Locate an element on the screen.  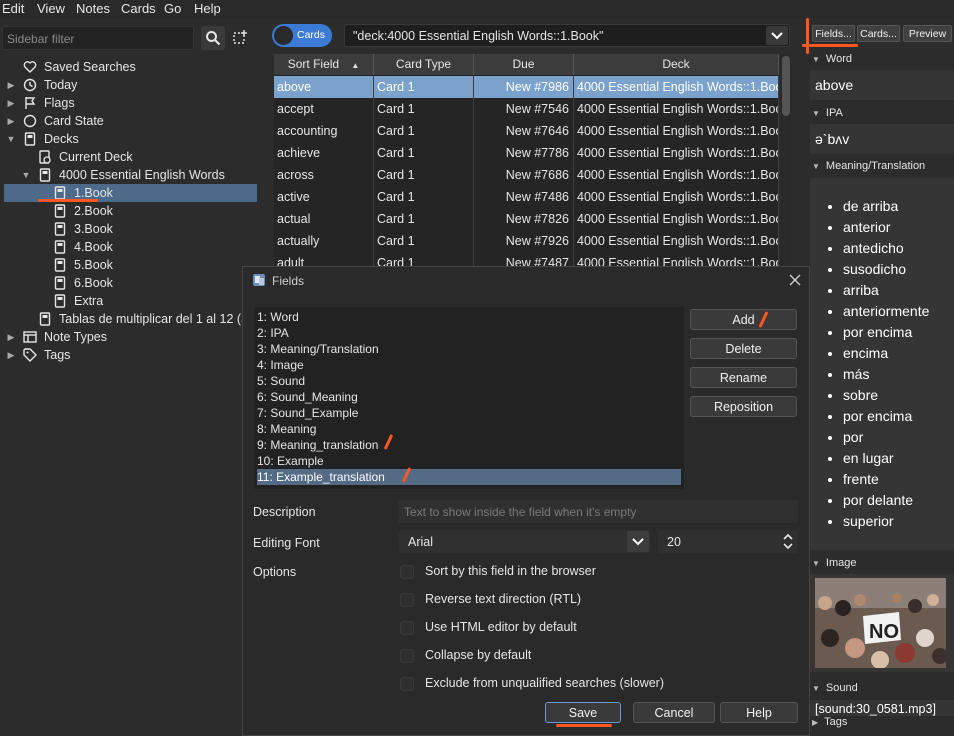
close-icon is located at coordinates (795, 280).